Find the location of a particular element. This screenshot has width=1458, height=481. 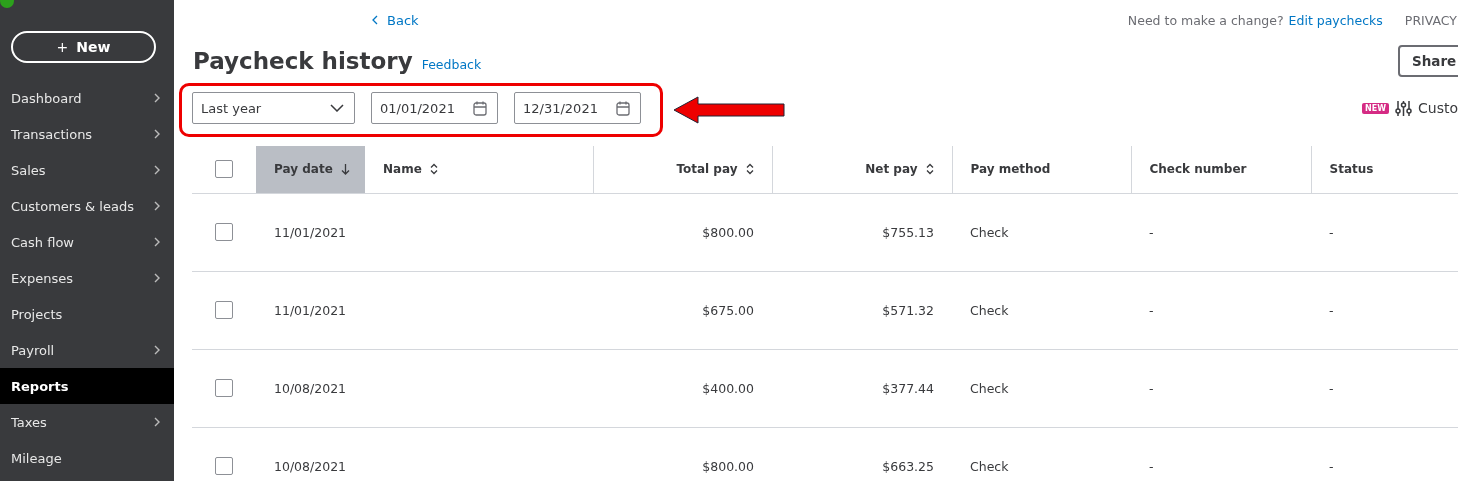

sidebar-item: Dashboard is located at coordinates (87, 98).